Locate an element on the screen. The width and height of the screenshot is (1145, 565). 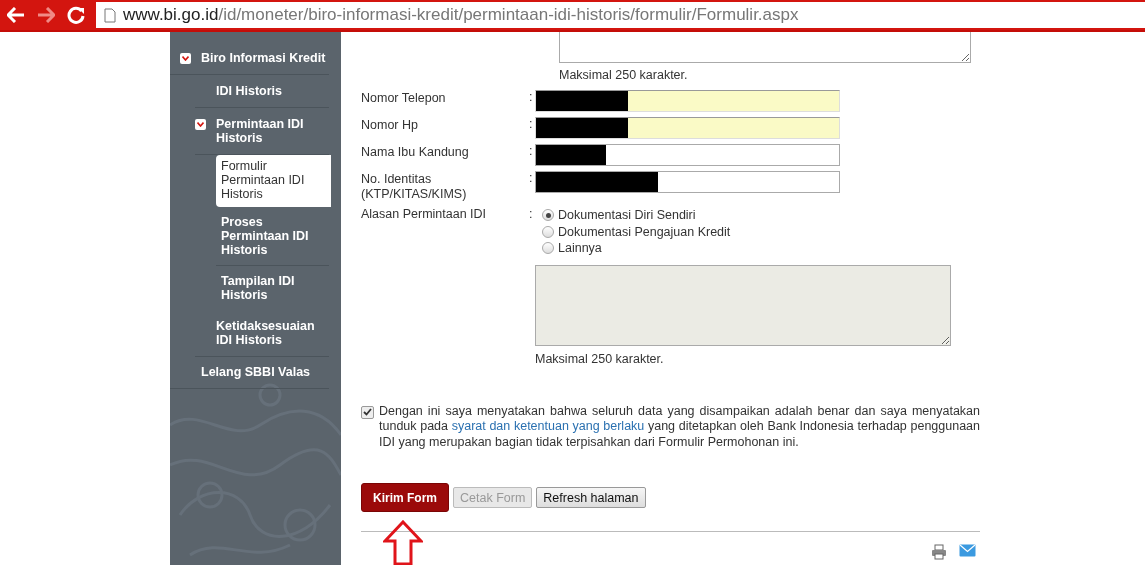
radio-label: Dokumentasi Diri Sendiri is located at coordinates (627, 215).